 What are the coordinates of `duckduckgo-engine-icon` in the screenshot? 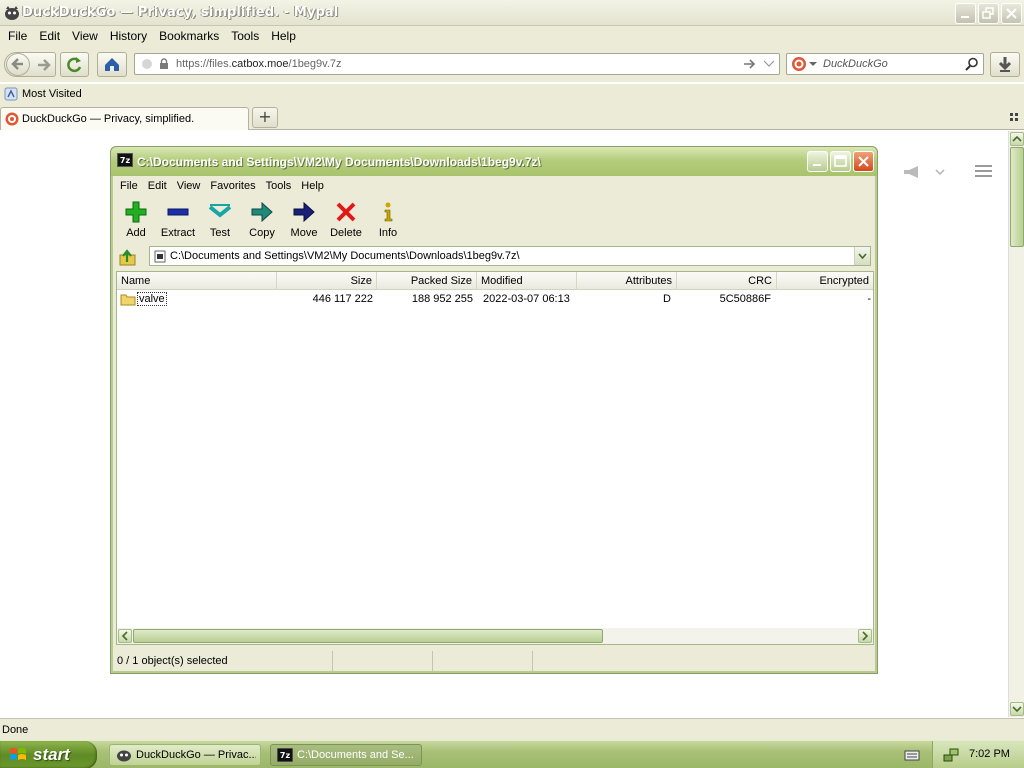 It's located at (799, 64).